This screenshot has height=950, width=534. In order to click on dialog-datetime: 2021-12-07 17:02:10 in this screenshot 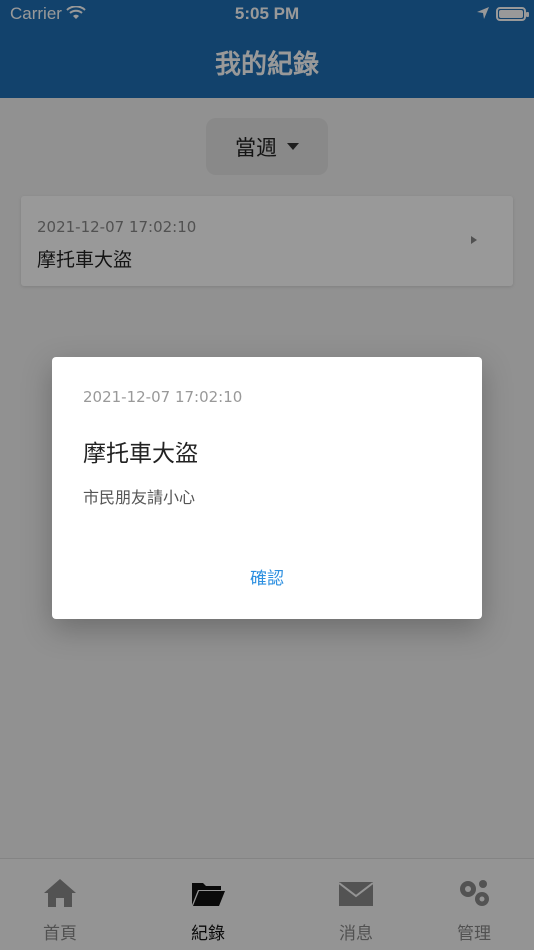, I will do `click(163, 397)`.